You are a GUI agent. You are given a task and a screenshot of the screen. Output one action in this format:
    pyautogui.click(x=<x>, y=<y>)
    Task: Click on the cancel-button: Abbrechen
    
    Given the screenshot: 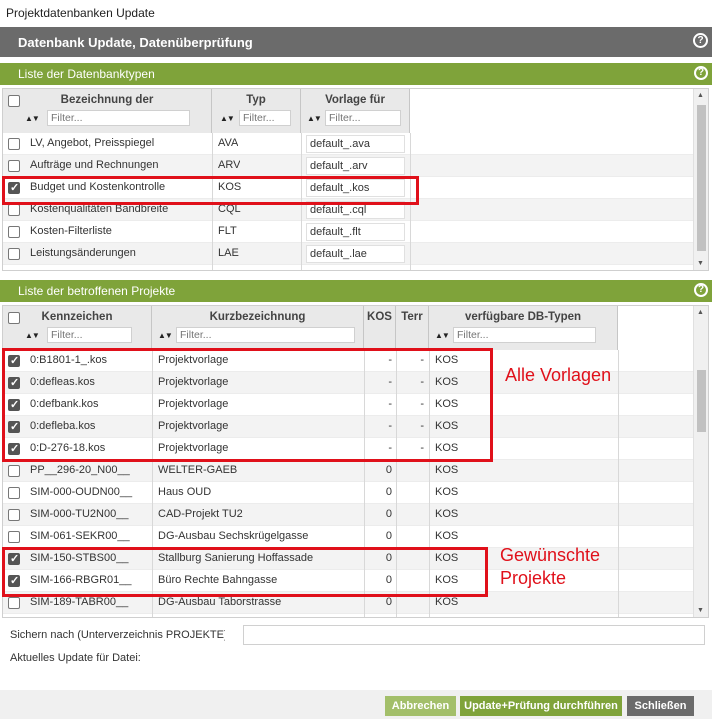 What is the action you would take?
    pyautogui.click(x=420, y=706)
    